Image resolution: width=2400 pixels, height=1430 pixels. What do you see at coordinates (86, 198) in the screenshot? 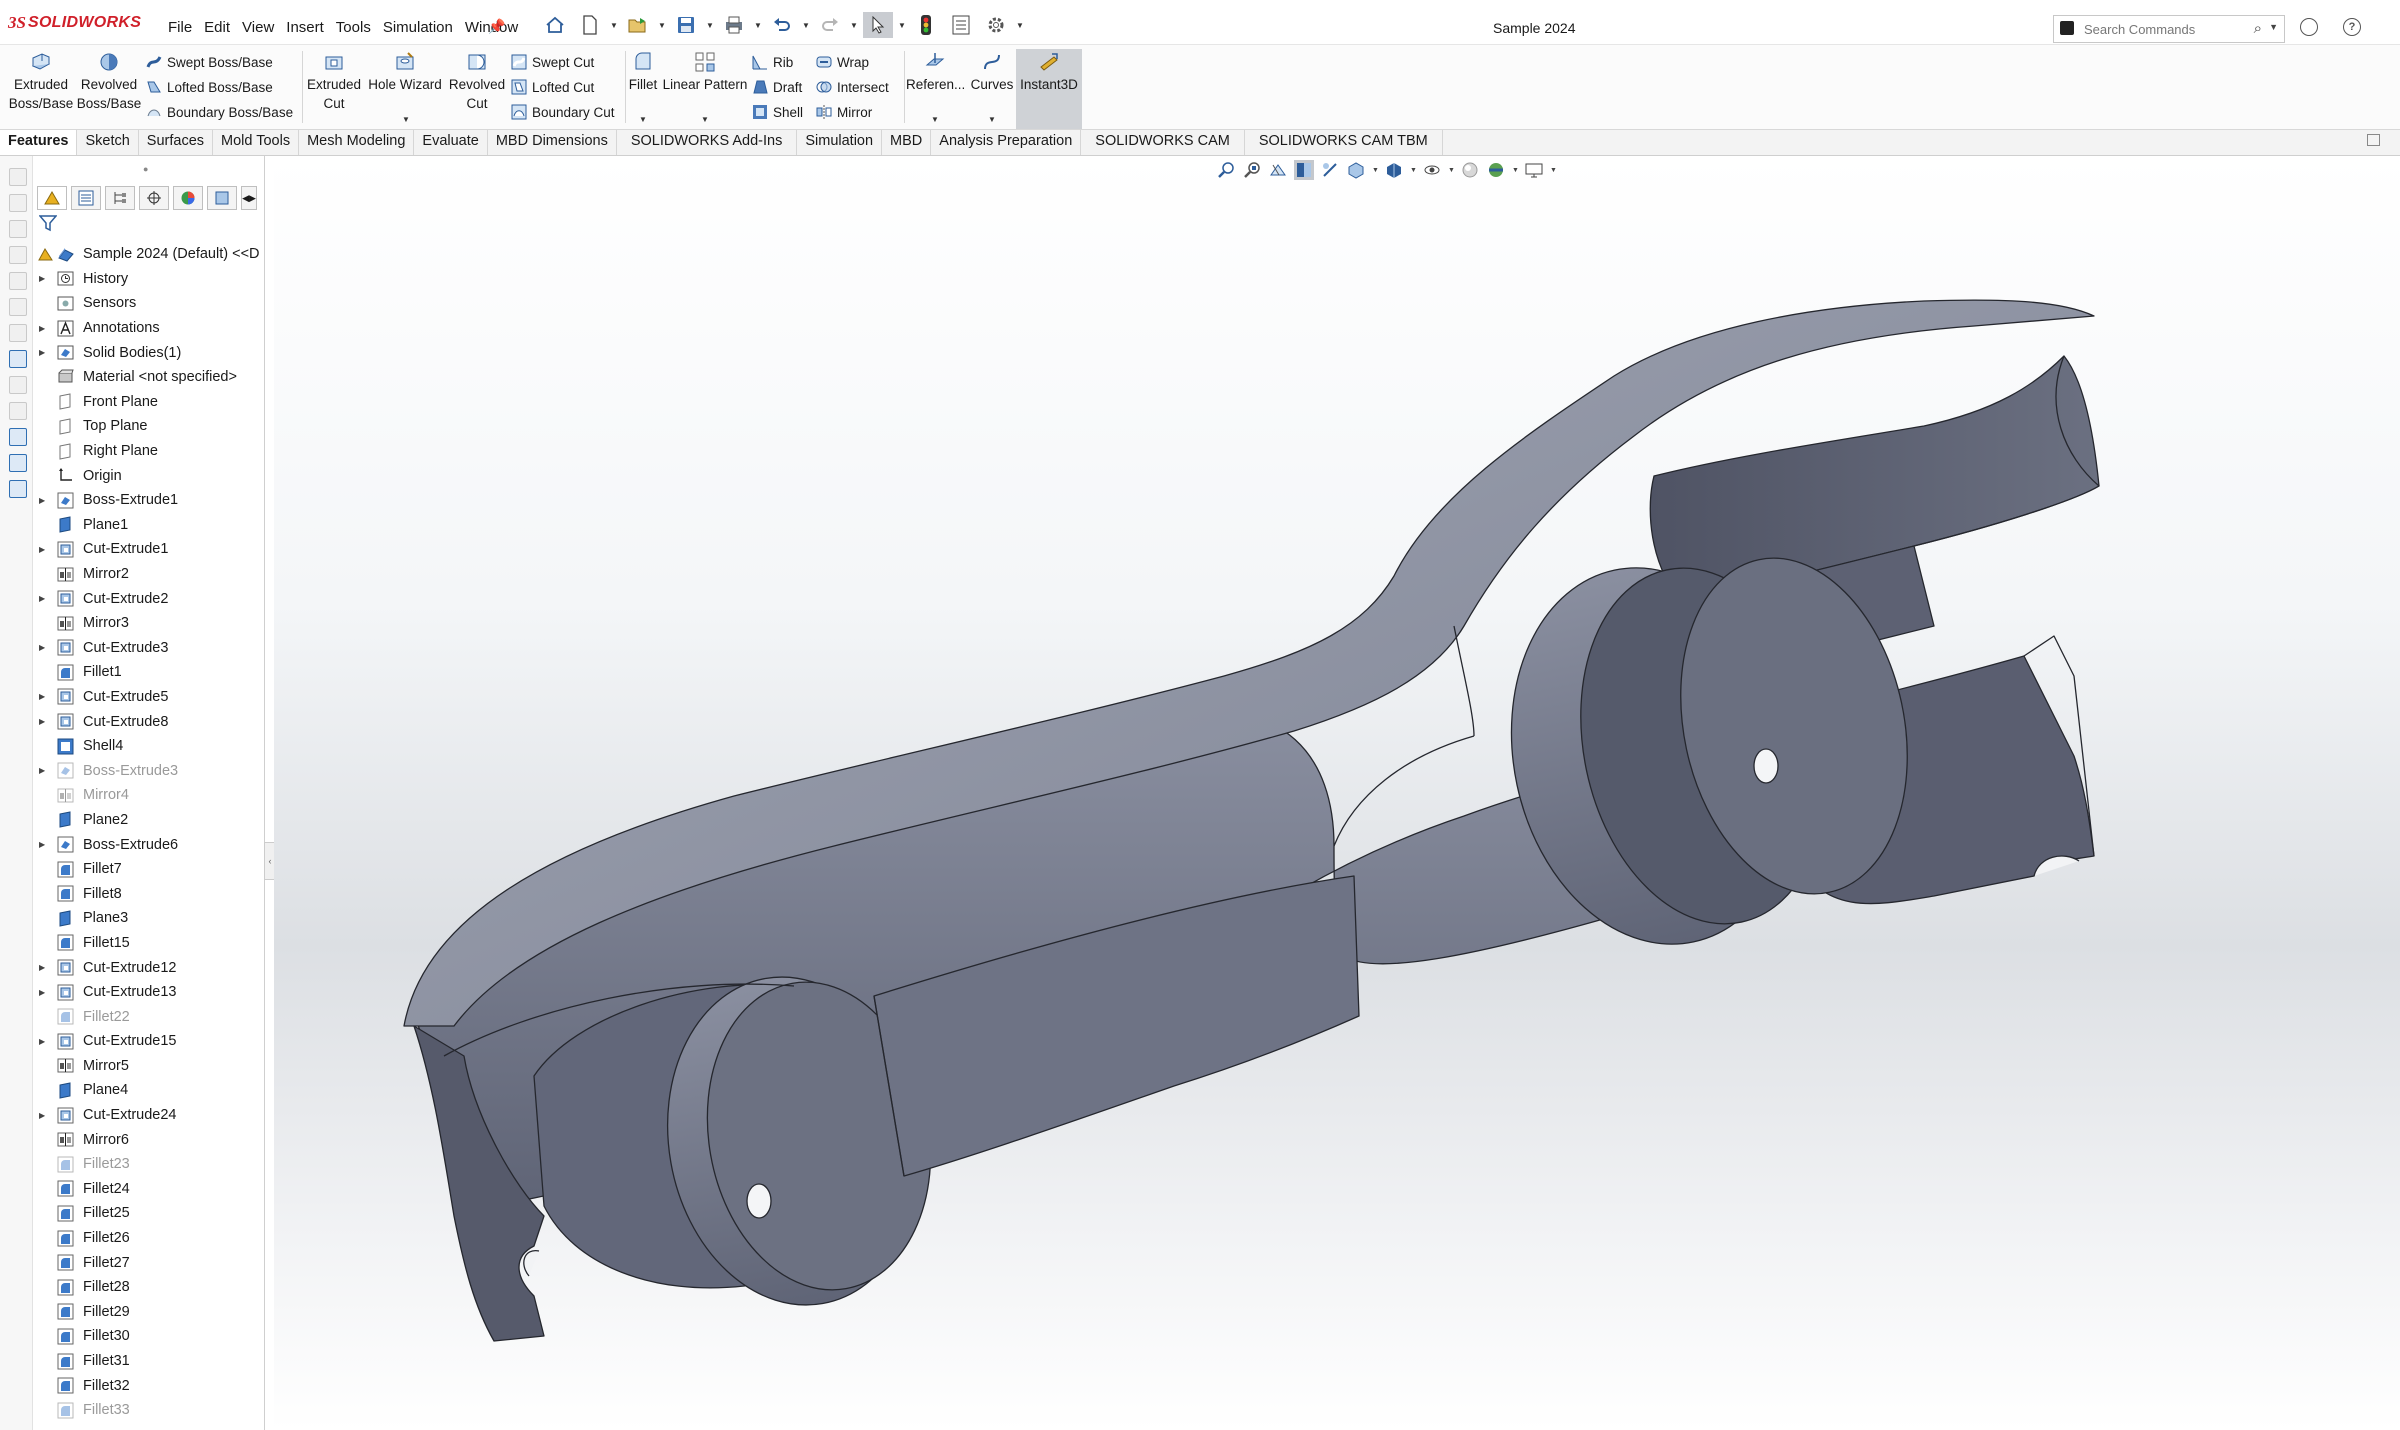
I see `property-manager-tab-icon` at bounding box center [86, 198].